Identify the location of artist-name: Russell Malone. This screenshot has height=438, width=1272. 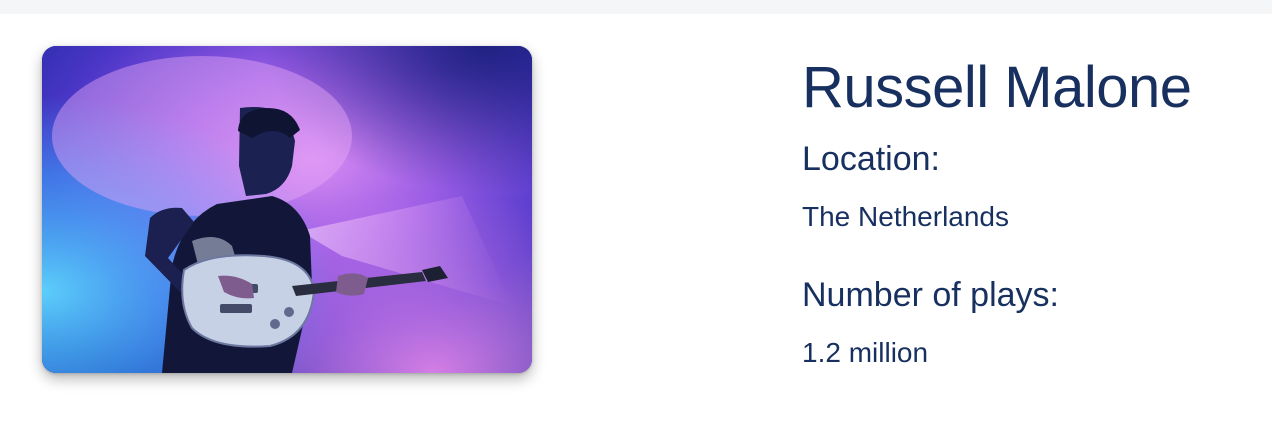
(997, 87).